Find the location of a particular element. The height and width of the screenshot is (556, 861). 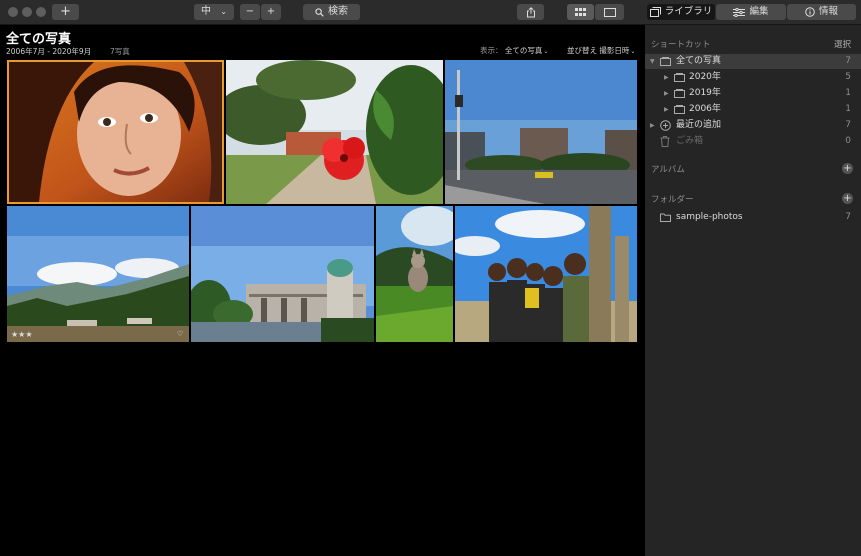

photo-thumbnail-group is located at coordinates (546, 274).